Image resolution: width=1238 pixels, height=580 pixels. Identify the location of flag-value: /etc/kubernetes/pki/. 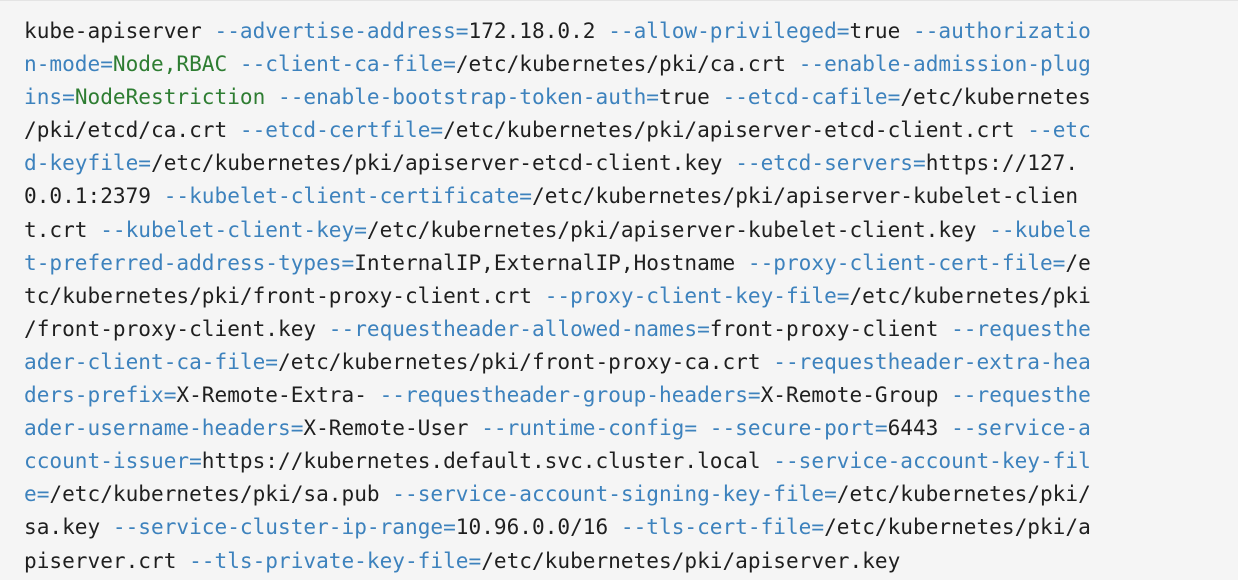
(963, 494).